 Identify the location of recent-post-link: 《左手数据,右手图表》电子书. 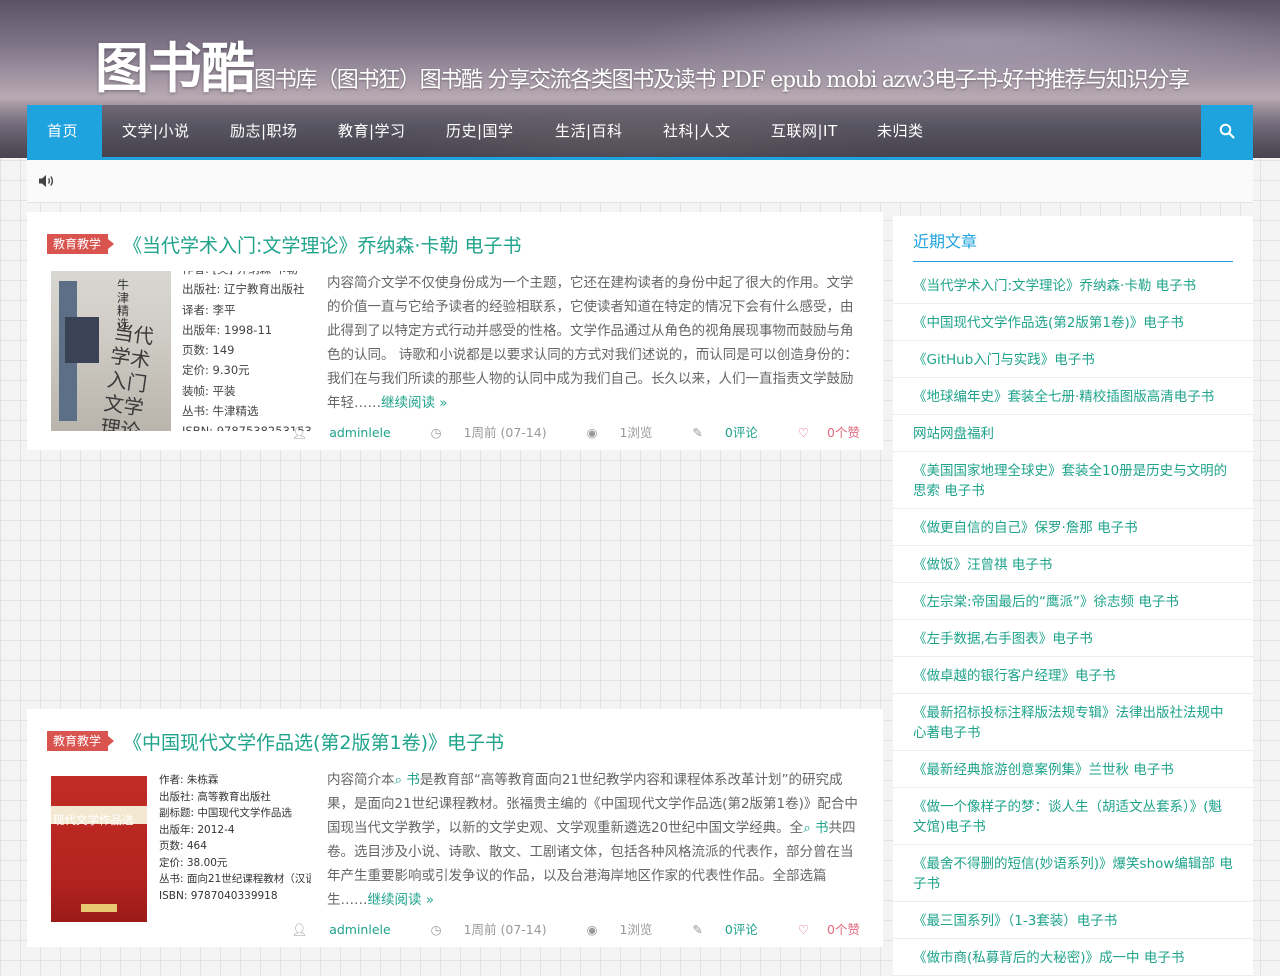
(1073, 638).